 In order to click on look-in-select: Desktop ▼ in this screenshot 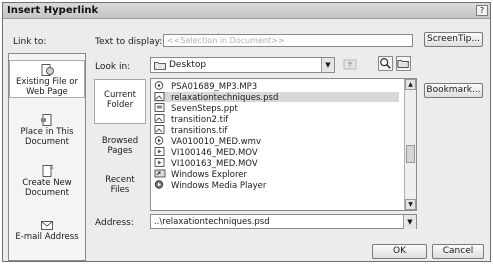, I will do `click(242, 65)`.